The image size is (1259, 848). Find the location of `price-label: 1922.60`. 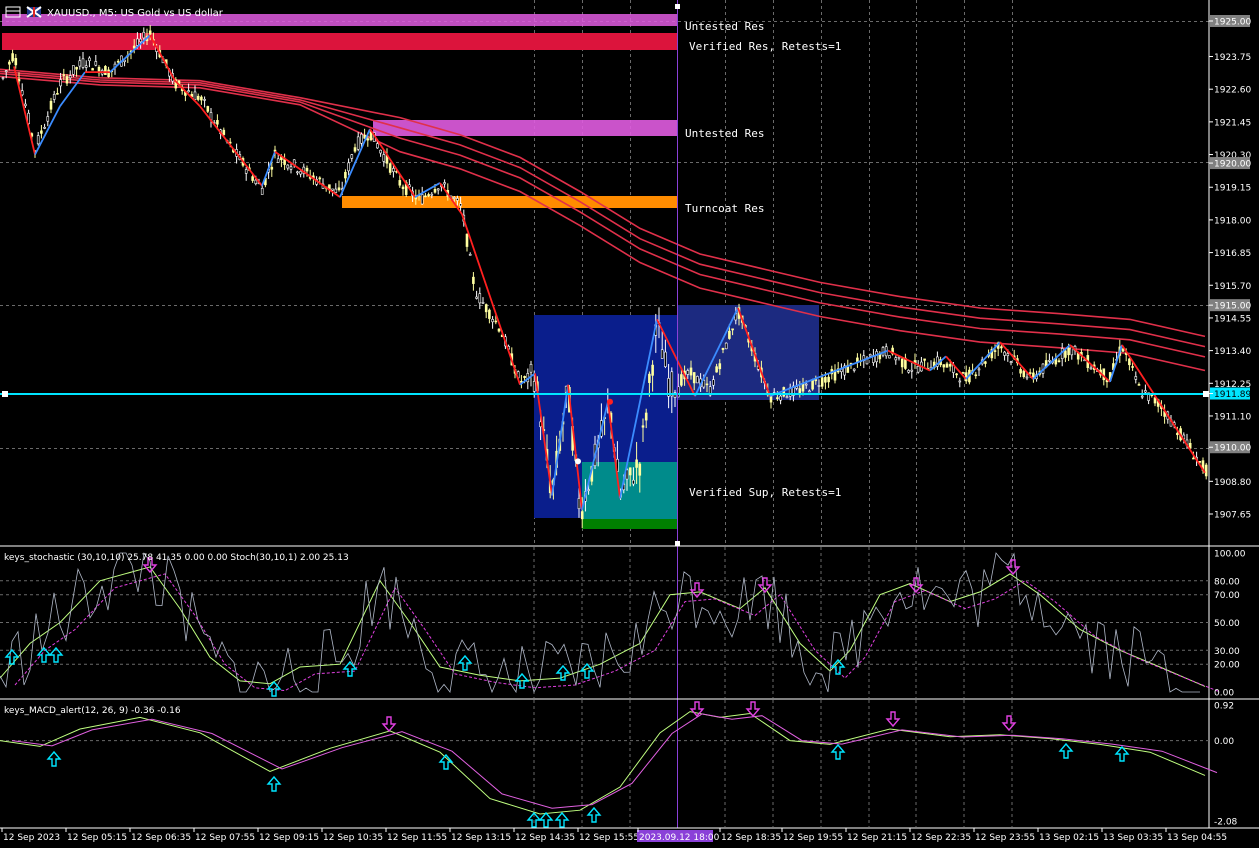

price-label: 1922.60 is located at coordinates (1232, 91).